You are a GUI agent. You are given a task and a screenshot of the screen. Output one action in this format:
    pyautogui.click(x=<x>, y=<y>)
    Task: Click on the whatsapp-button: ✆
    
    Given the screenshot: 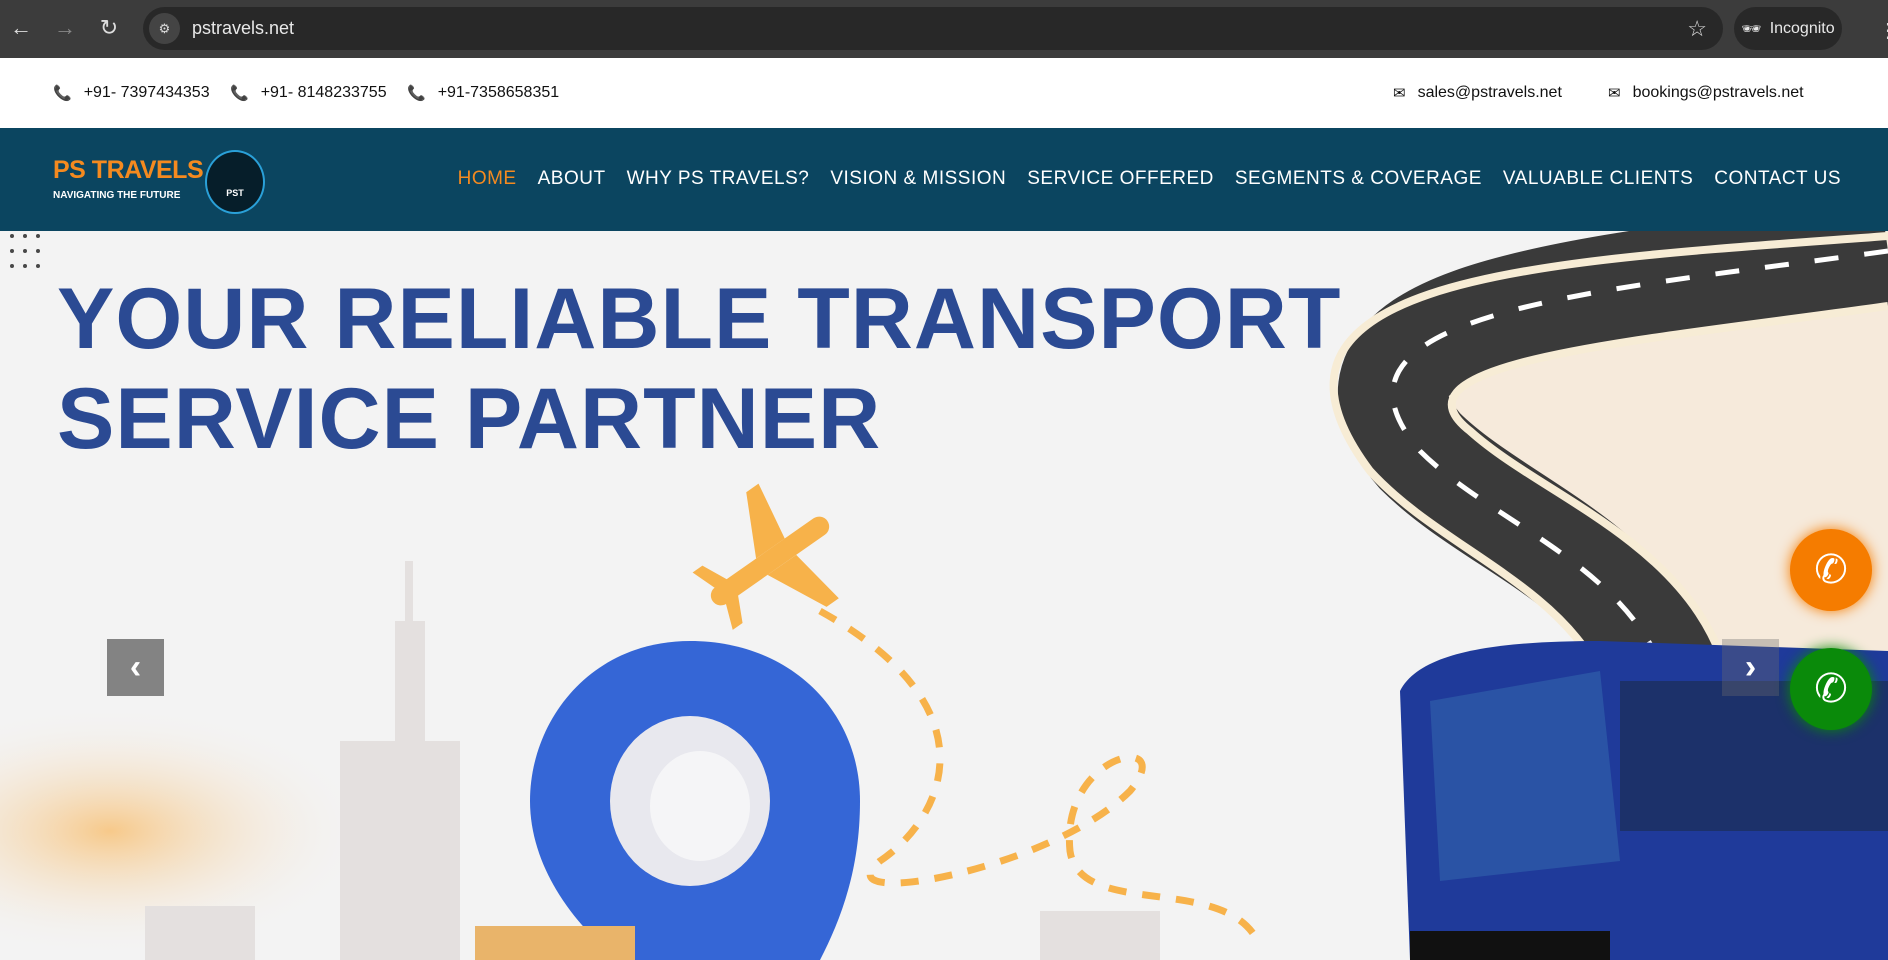 What is the action you would take?
    pyautogui.click(x=1831, y=689)
    